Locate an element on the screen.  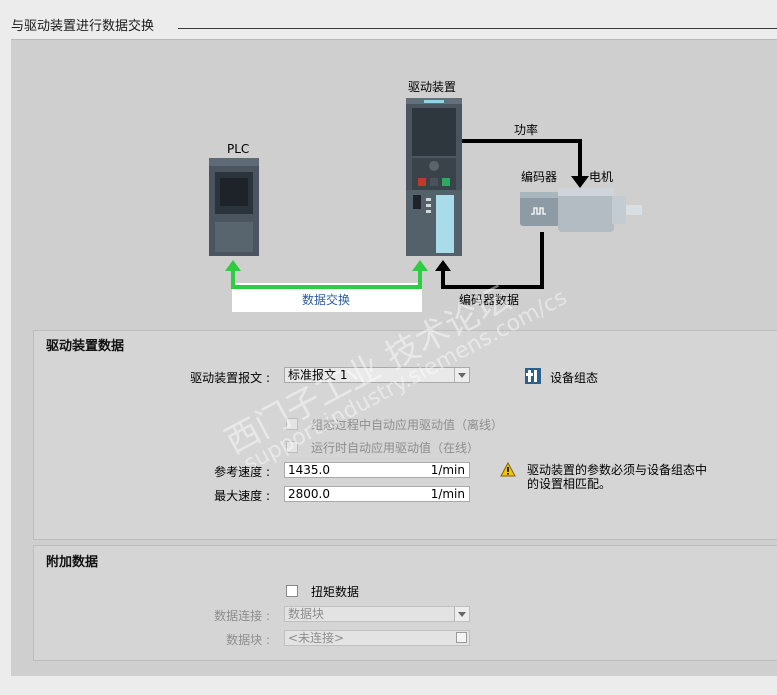
encoder-data-label: 编码器数据 is located at coordinates (489, 300).